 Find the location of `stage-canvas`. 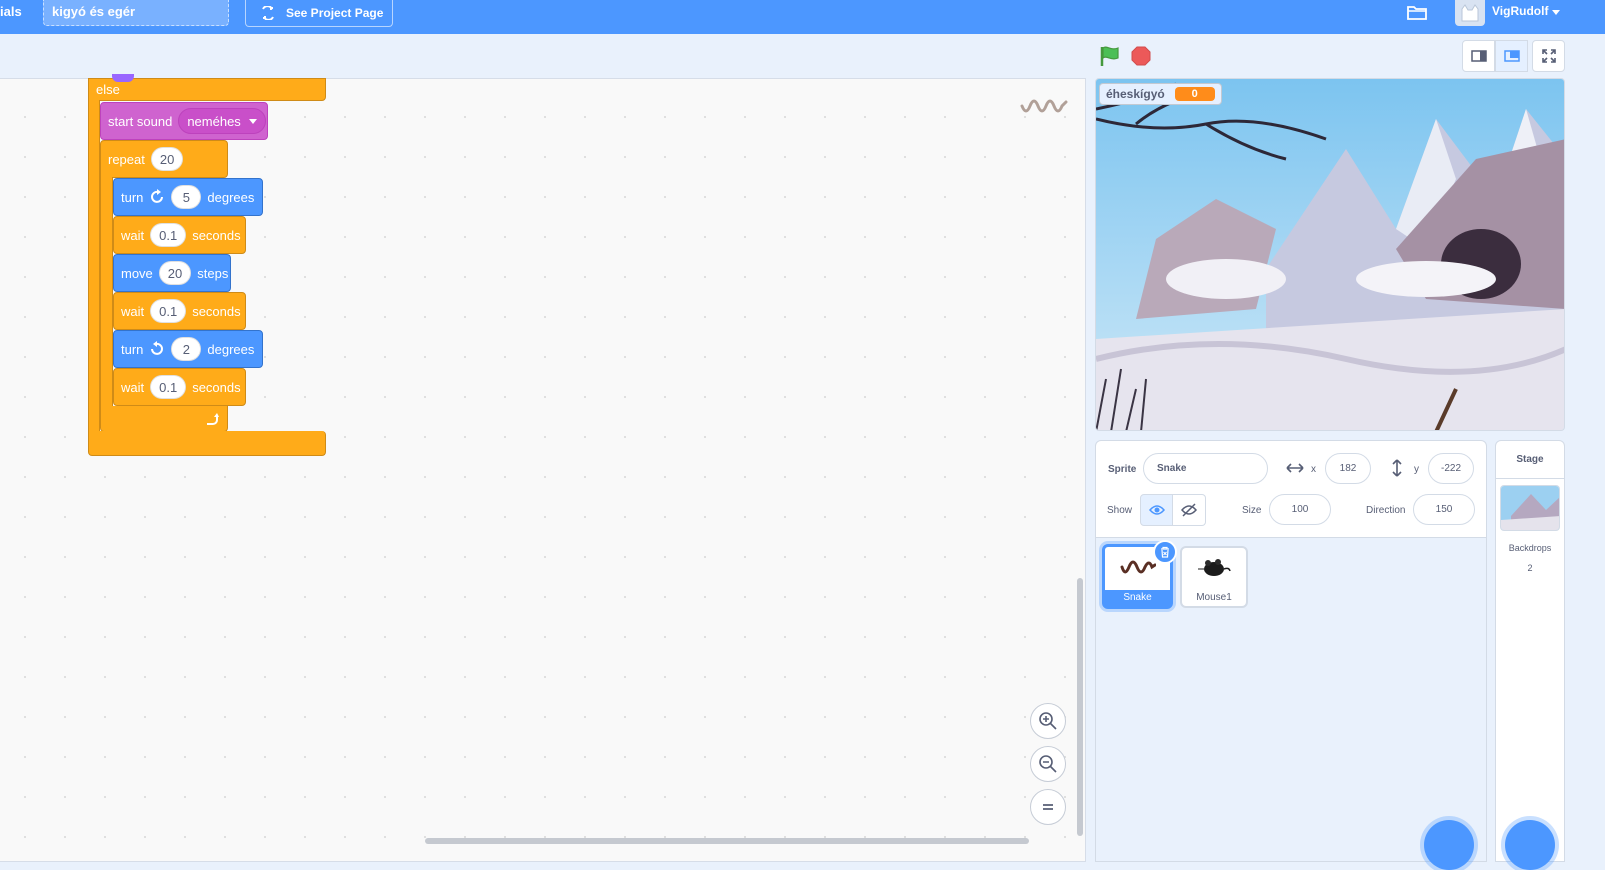

stage-canvas is located at coordinates (1330, 254).